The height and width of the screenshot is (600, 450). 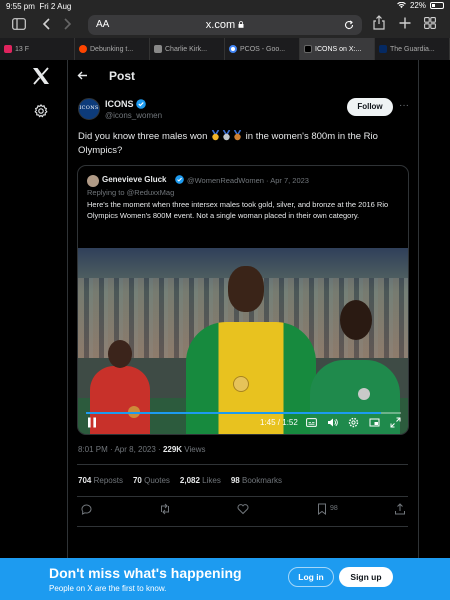 I want to click on video-progress-bar, so click(x=243, y=413).